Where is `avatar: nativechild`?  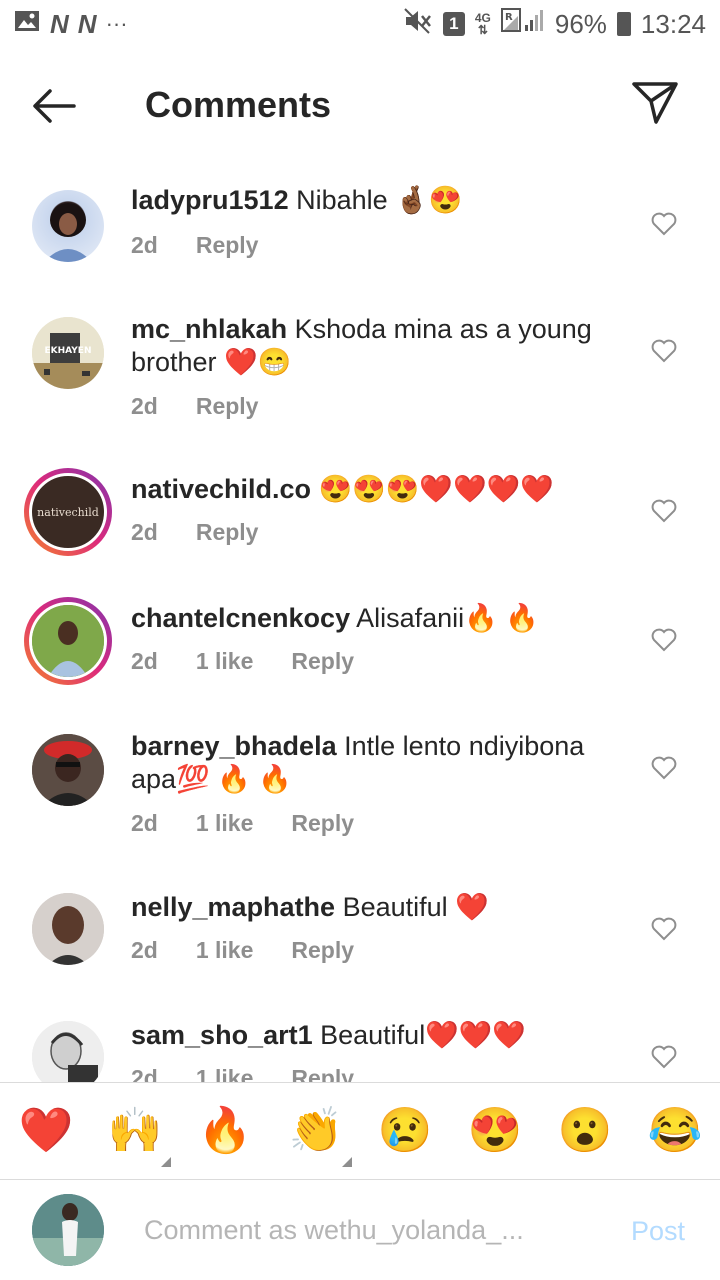
avatar: nativechild is located at coordinates (68, 512).